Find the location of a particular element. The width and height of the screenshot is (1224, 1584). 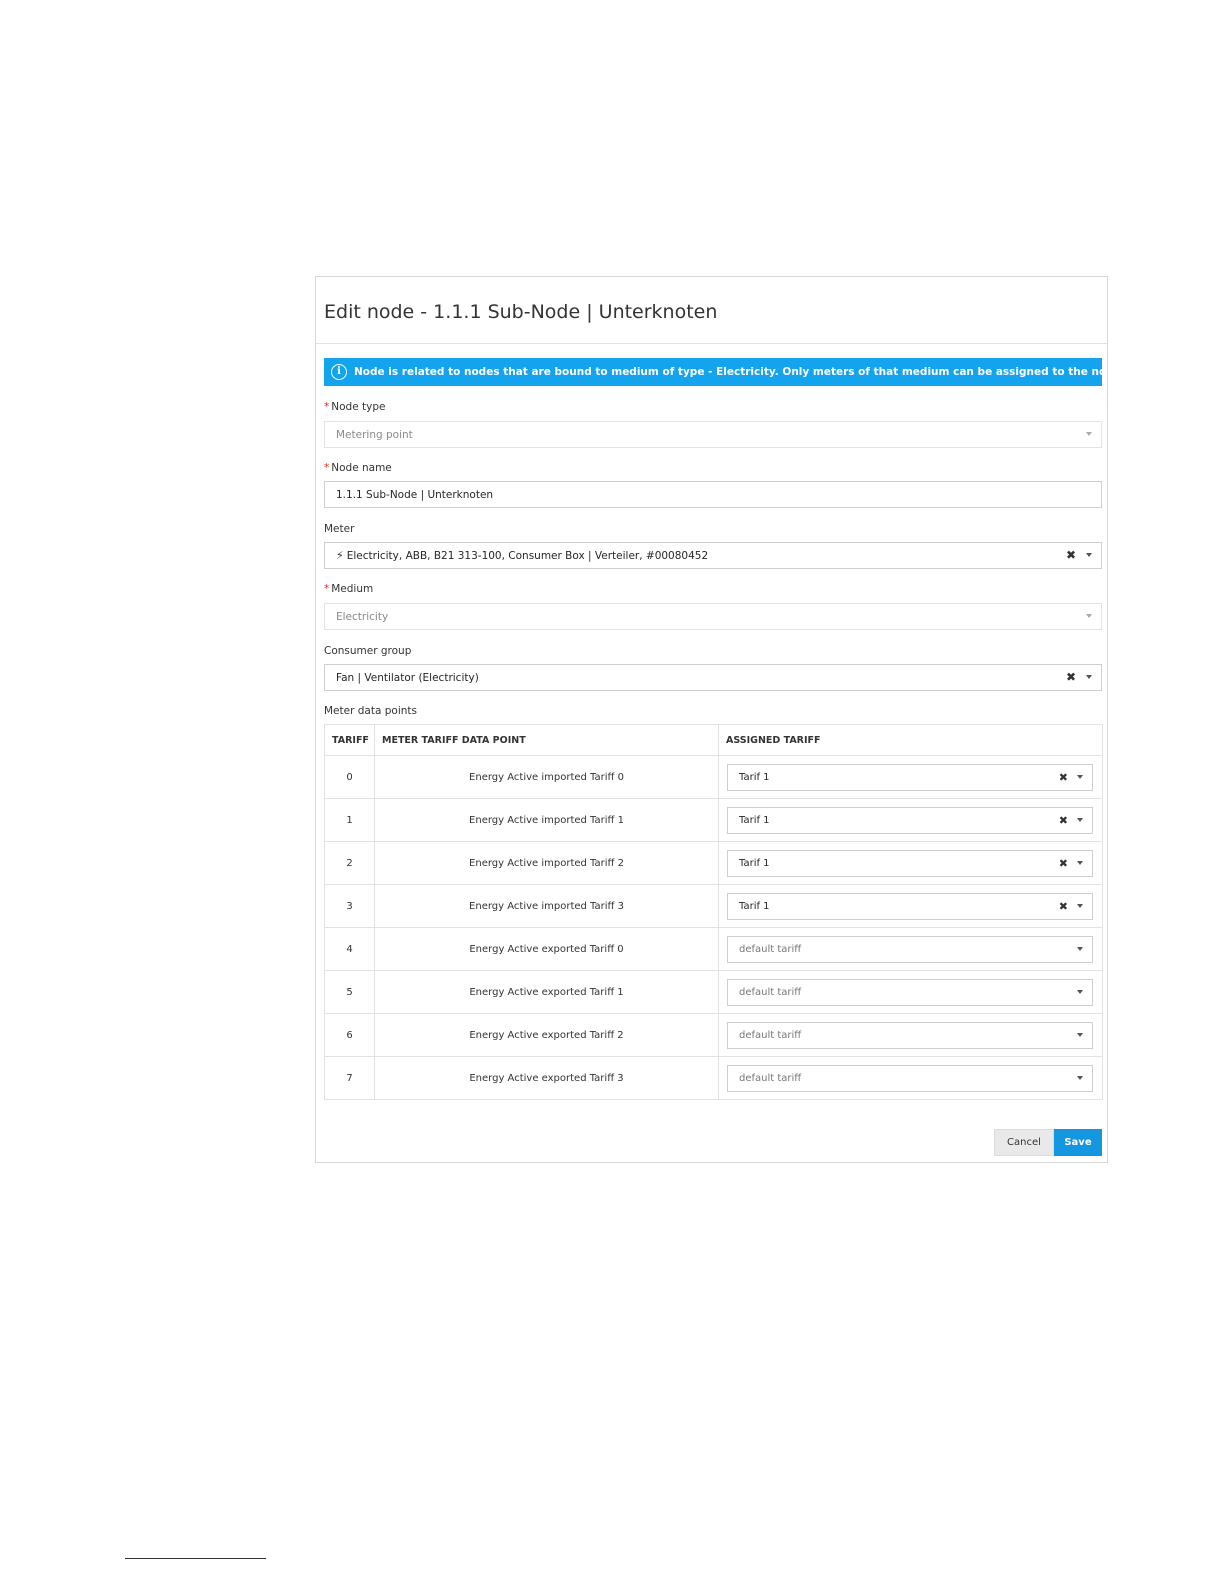

node-type-label: * Node type is located at coordinates (355, 407).